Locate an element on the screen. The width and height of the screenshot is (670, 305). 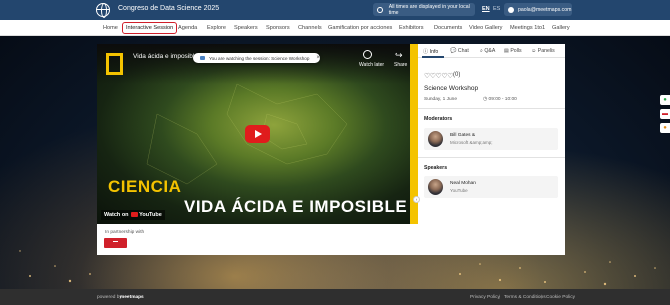
tab-qa-label: Q&A is located at coordinates (490, 51).